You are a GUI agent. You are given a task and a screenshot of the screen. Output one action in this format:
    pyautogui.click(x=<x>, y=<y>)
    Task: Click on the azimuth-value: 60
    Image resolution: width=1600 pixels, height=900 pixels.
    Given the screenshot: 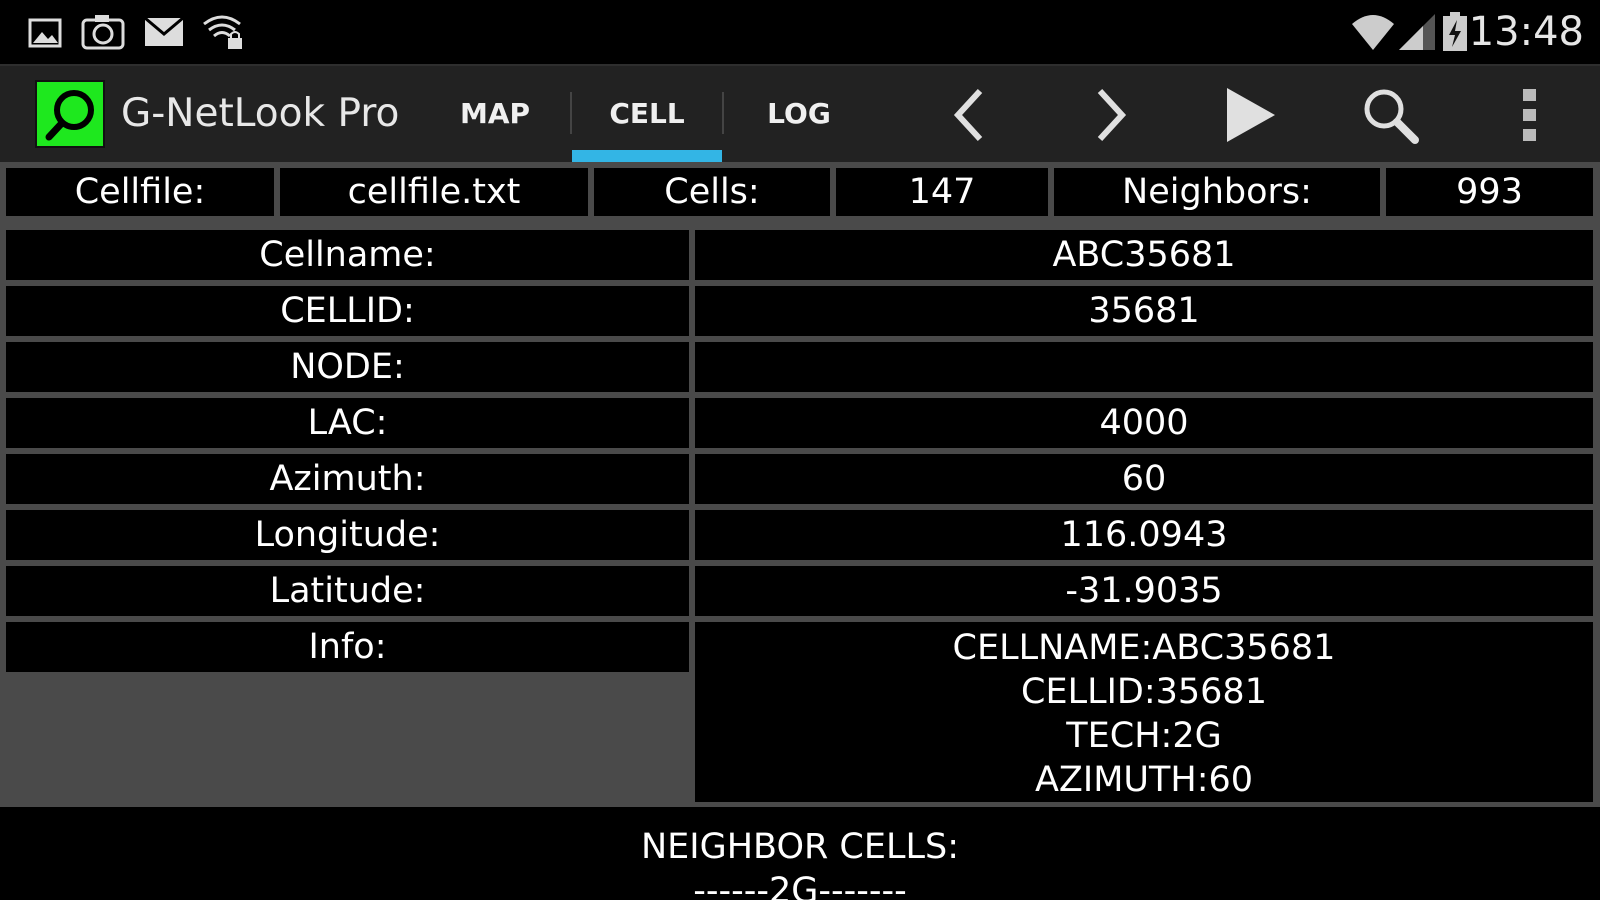 What is the action you would take?
    pyautogui.click(x=1144, y=479)
    